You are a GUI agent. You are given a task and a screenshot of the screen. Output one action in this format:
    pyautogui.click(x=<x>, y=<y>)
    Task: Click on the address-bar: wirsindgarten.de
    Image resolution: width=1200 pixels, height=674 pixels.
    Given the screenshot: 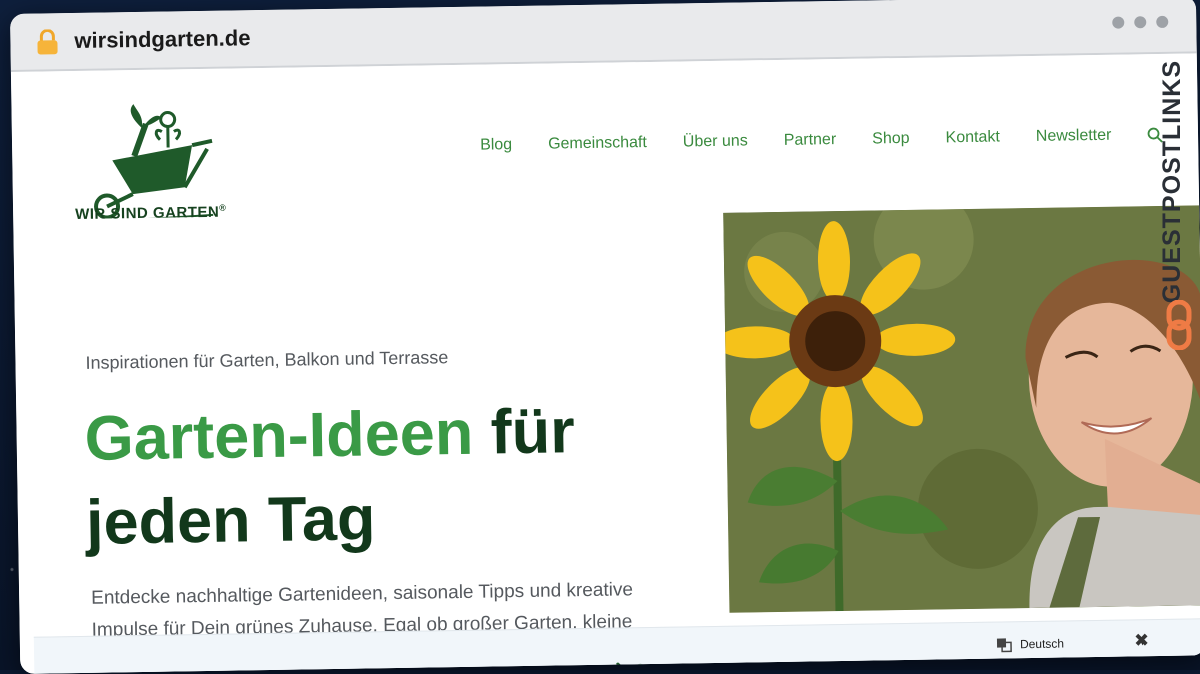 What is the action you would take?
    pyautogui.click(x=162, y=39)
    